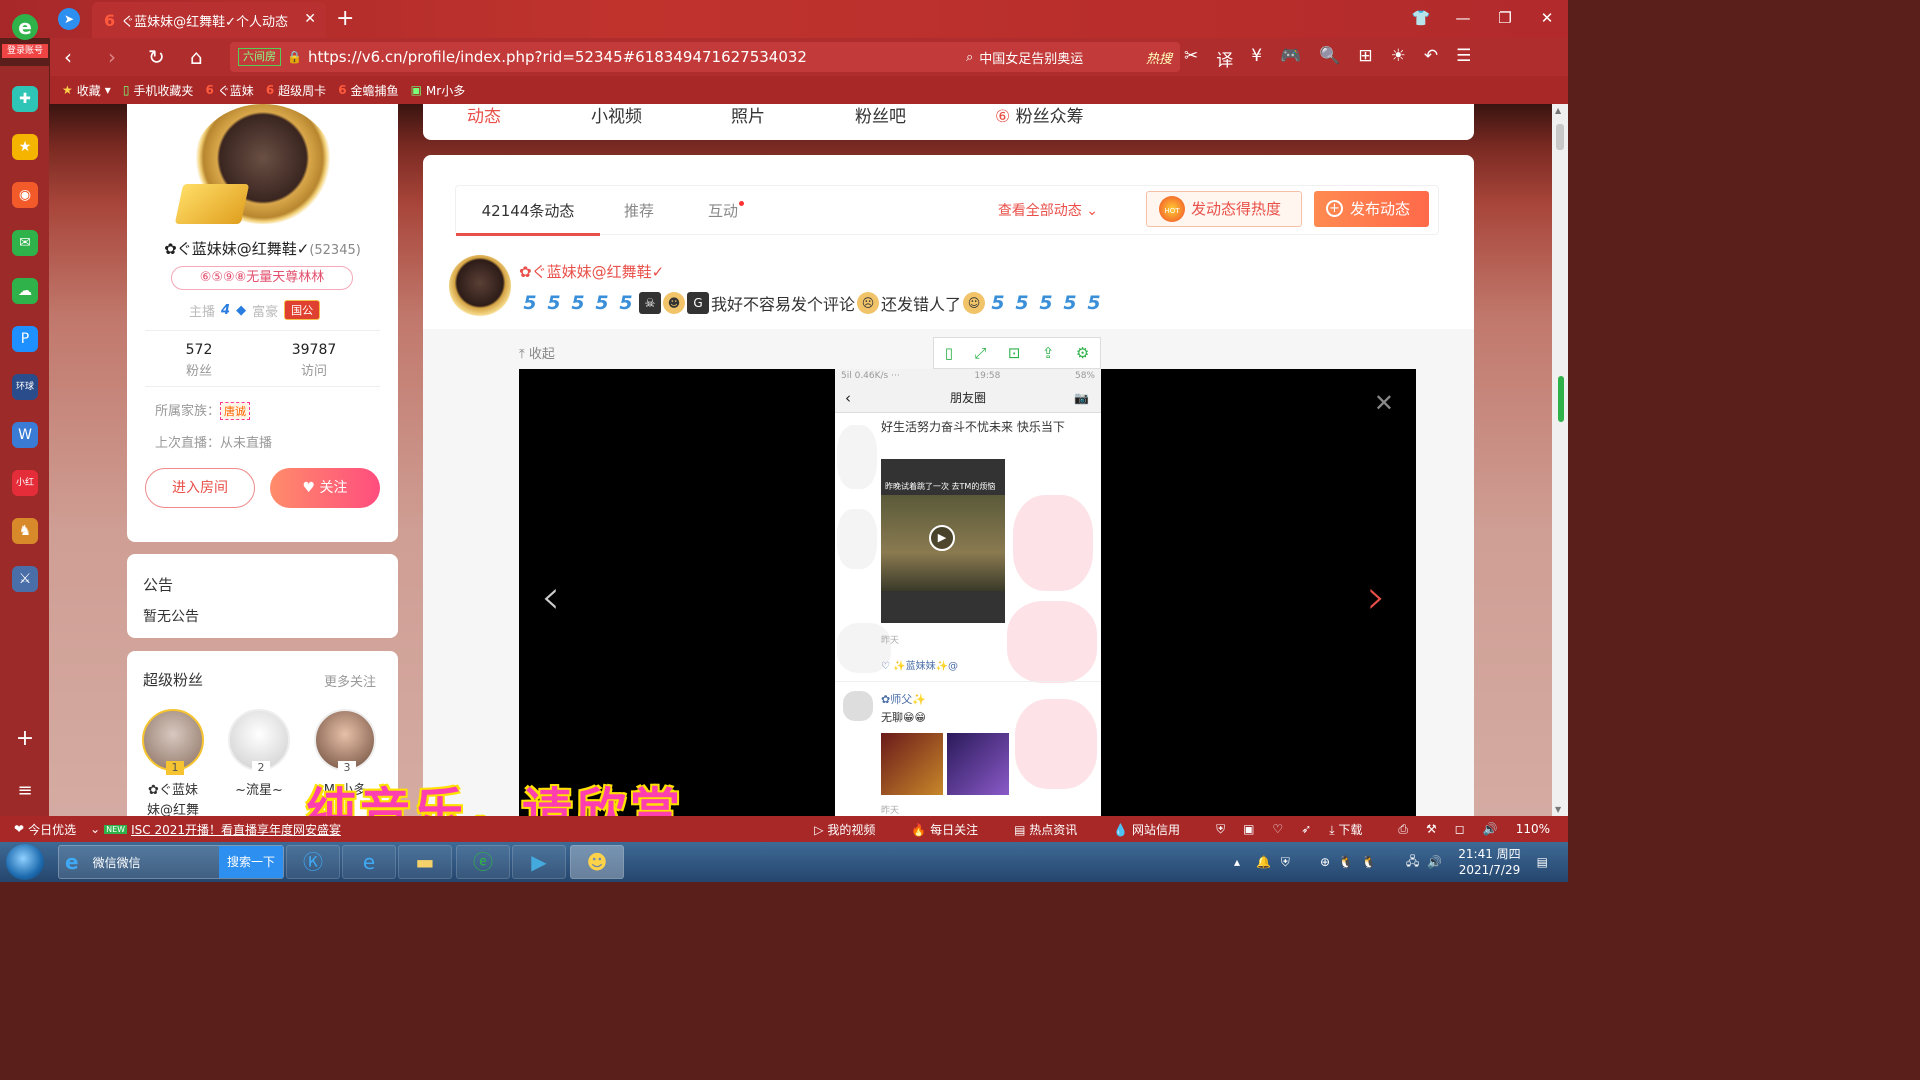 The image size is (1920, 1080). Describe the element at coordinates (591, 271) in the screenshot. I see `post-author-name: ✿ぐ蓝妹妹@红舞鞋✓` at that location.